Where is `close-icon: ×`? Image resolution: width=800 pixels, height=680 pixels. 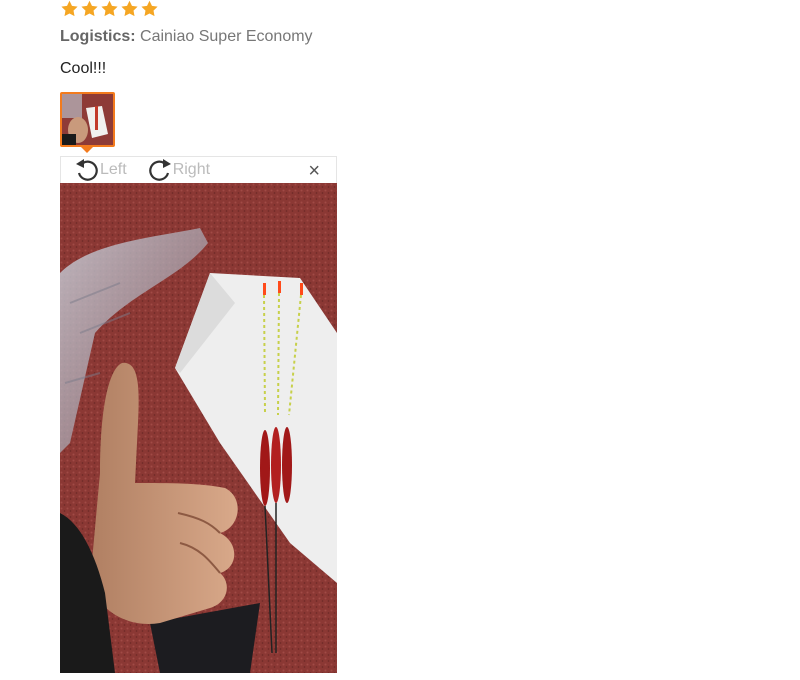 close-icon: × is located at coordinates (314, 171).